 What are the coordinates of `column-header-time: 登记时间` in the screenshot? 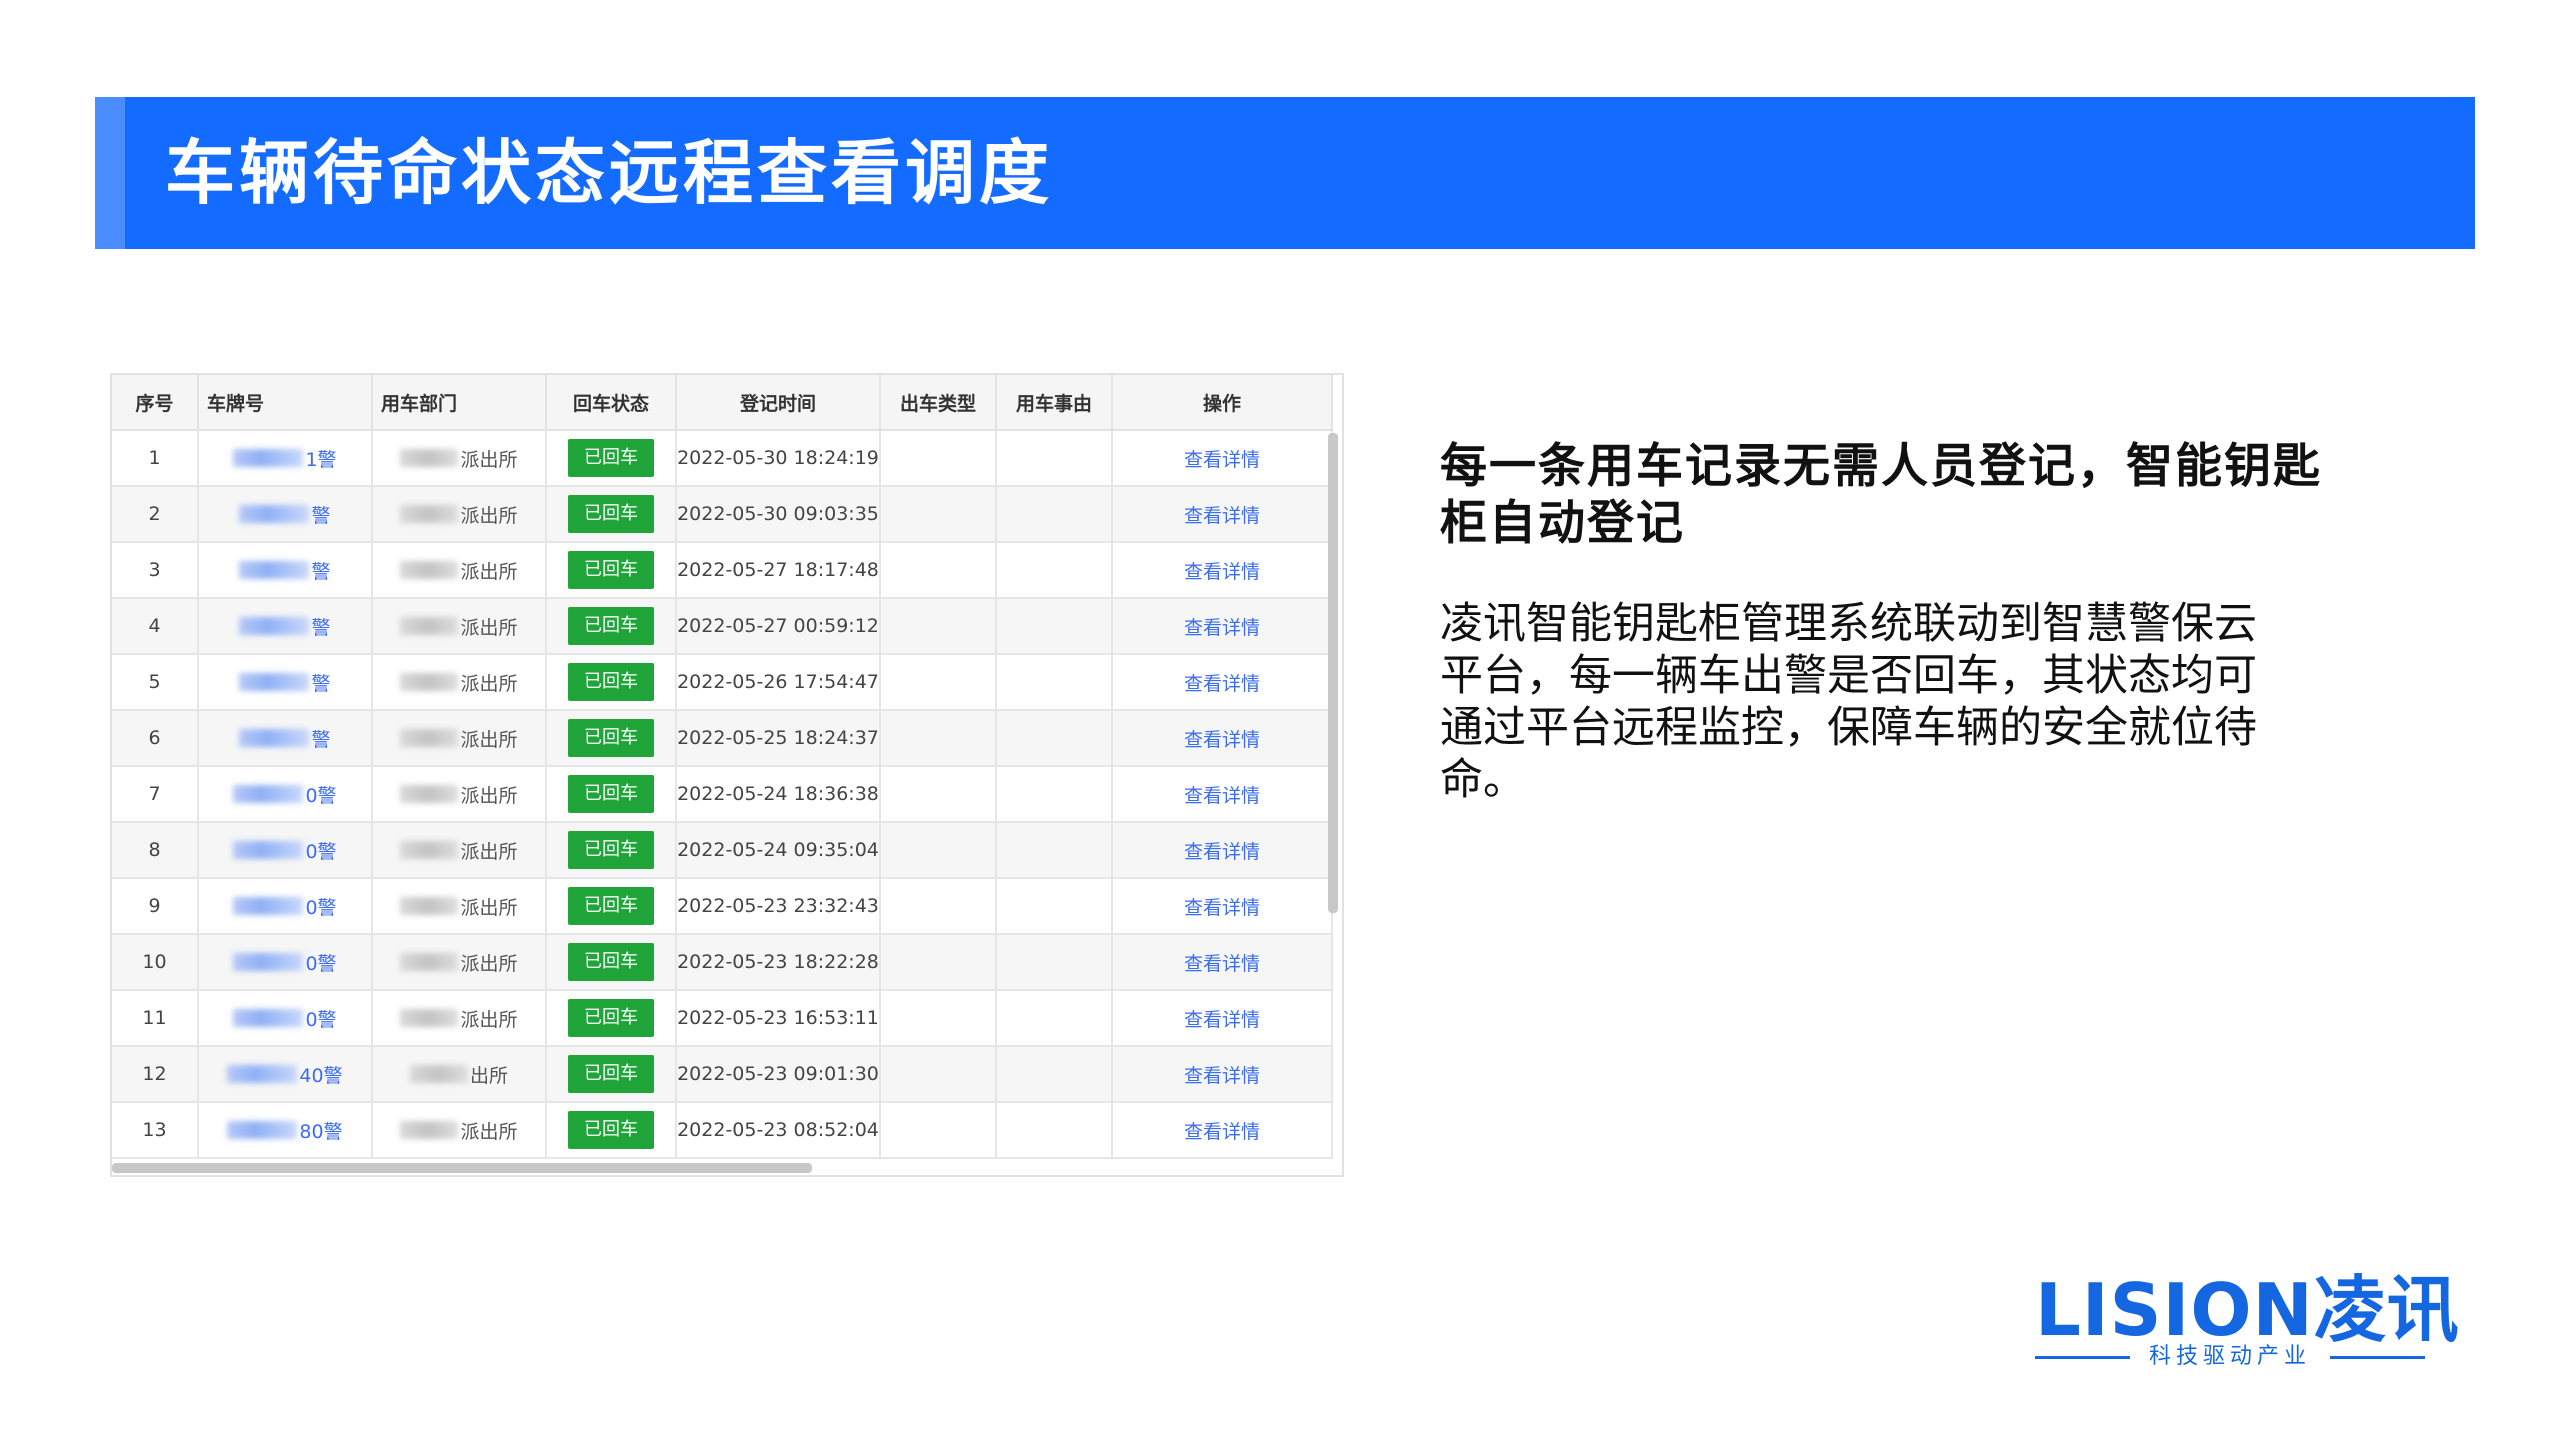 It's located at (778, 403).